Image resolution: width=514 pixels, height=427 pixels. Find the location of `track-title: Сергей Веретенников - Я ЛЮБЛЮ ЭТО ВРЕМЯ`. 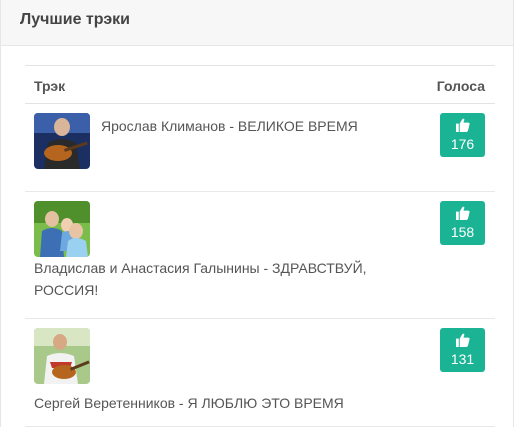

track-title: Сергей Веретенников - Я ЛЮБЛЮ ЭТО ВРЕМЯ is located at coordinates (224, 403).